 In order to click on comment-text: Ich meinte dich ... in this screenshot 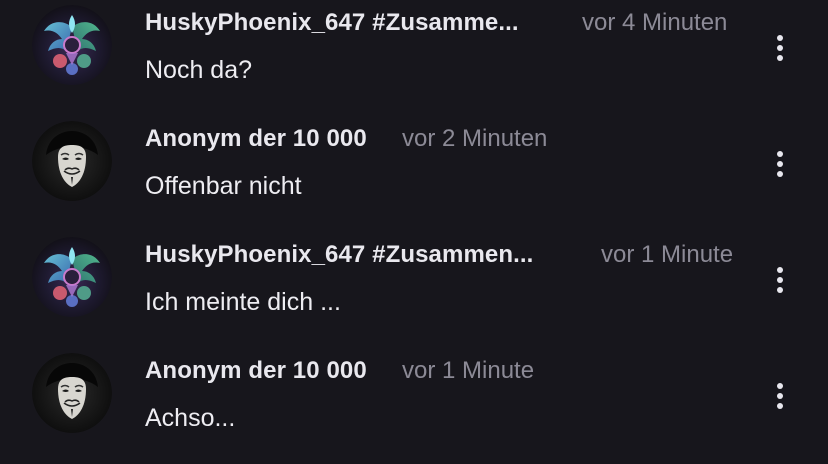, I will do `click(243, 302)`.